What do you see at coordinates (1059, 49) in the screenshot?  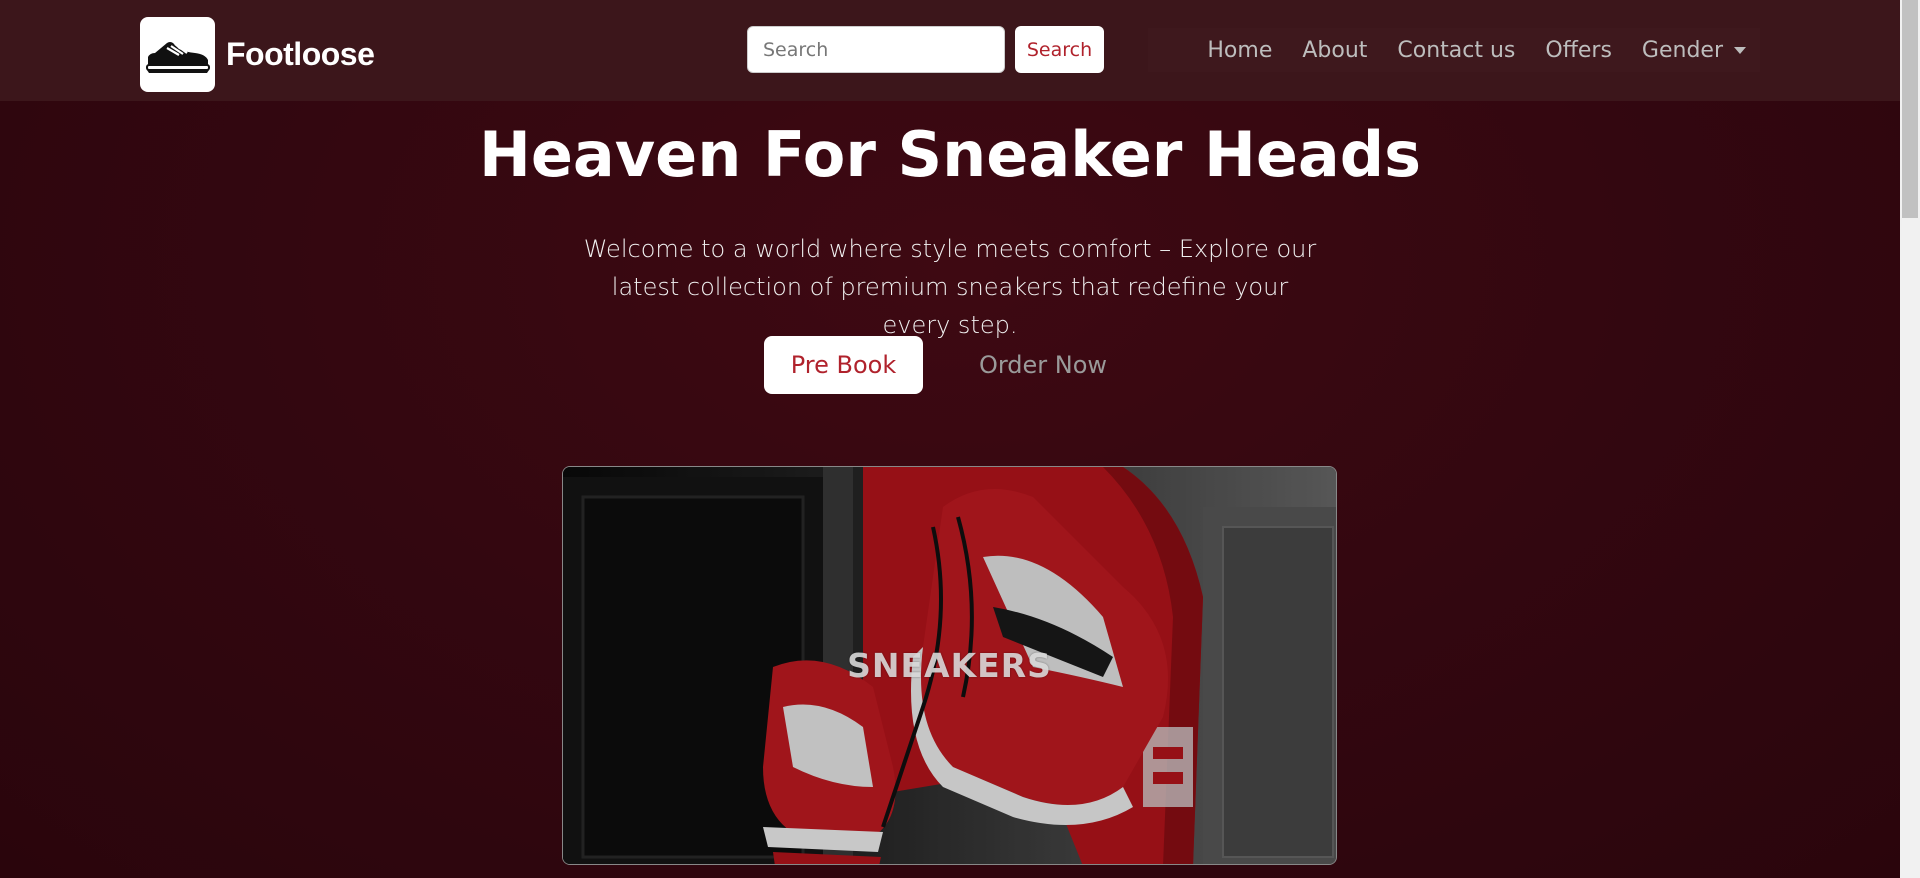 I see `search-button: Search` at bounding box center [1059, 49].